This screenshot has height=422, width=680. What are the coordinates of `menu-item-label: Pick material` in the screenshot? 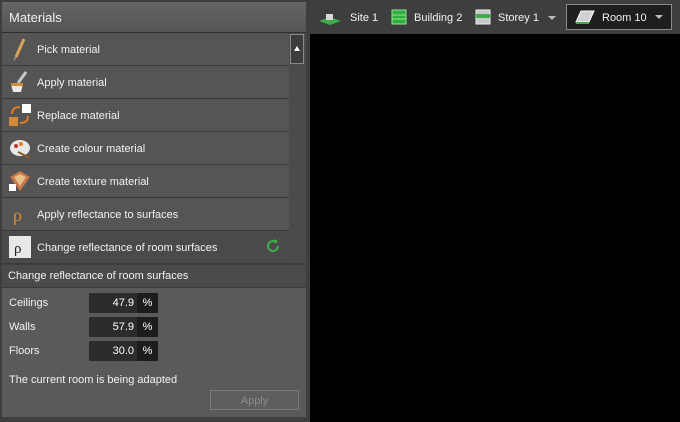 It's located at (68, 50).